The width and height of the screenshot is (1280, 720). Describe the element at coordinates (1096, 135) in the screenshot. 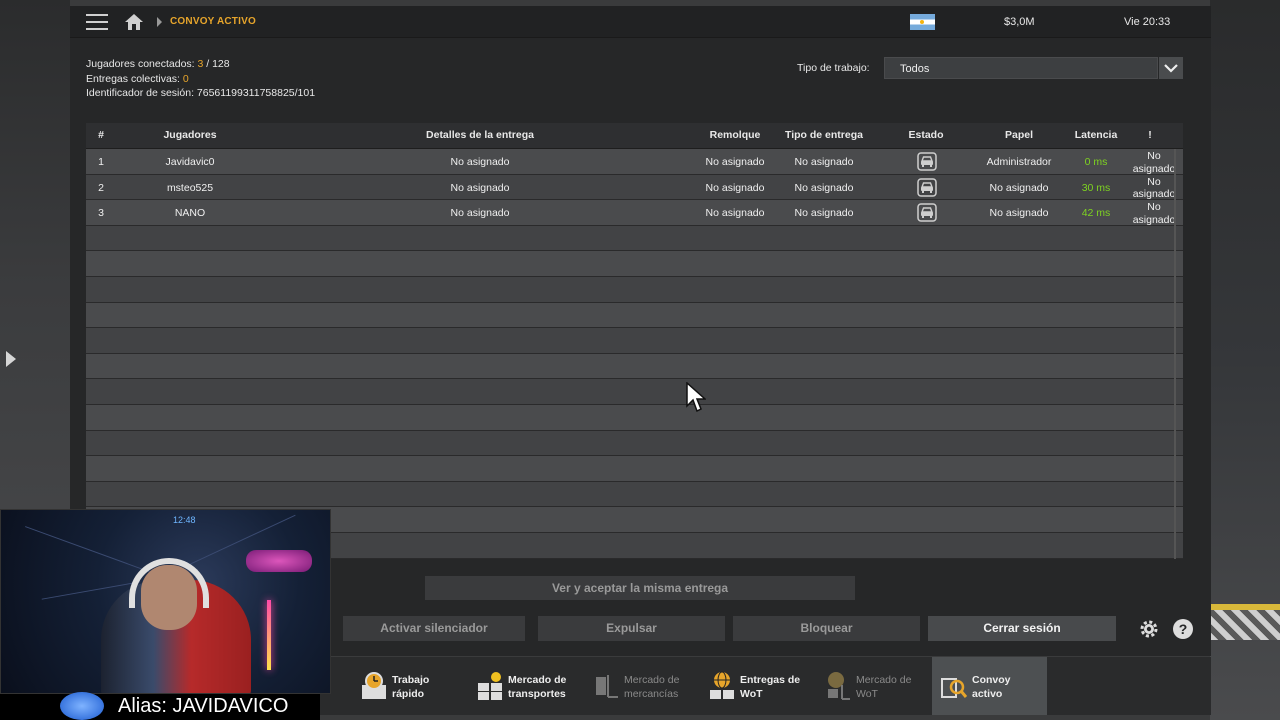

I see `header-latency: Latencia` at that location.